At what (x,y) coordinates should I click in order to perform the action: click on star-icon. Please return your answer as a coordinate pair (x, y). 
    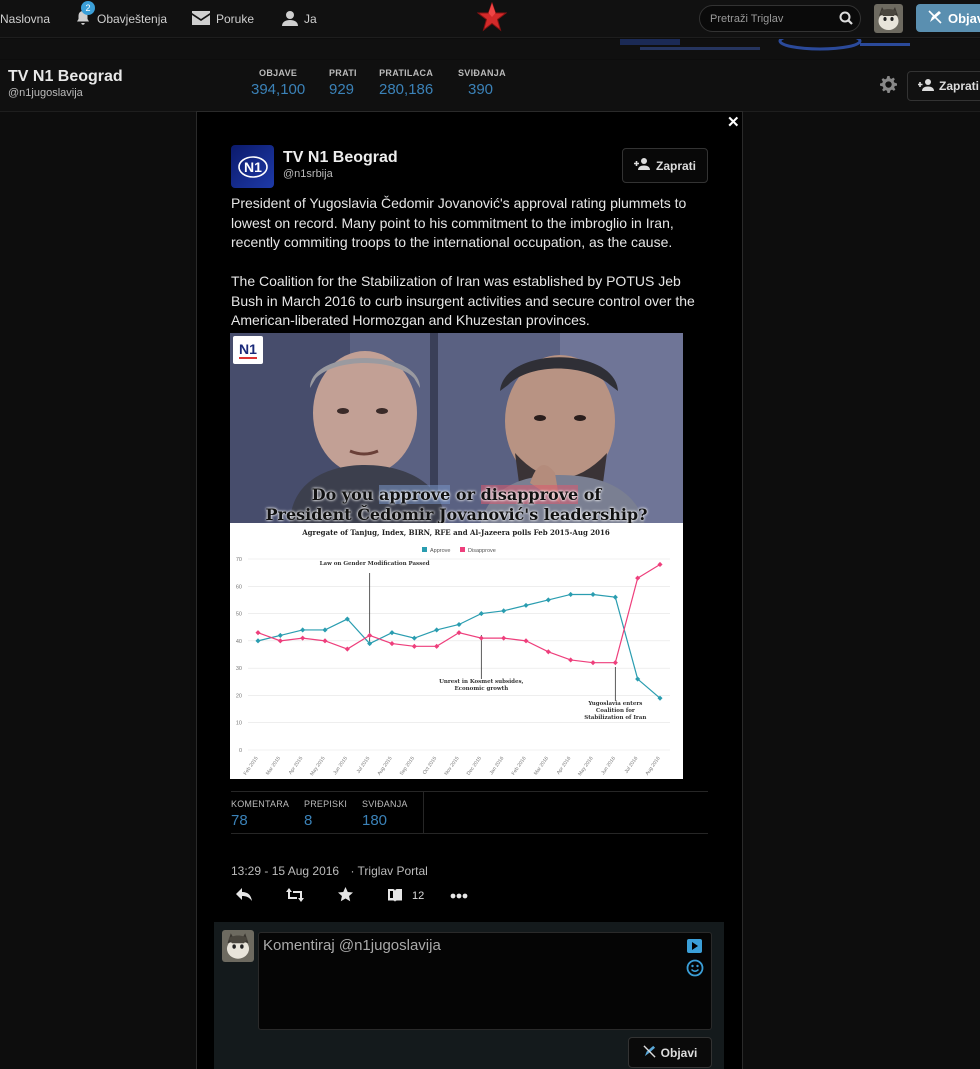
    Looking at the image, I should click on (345, 896).